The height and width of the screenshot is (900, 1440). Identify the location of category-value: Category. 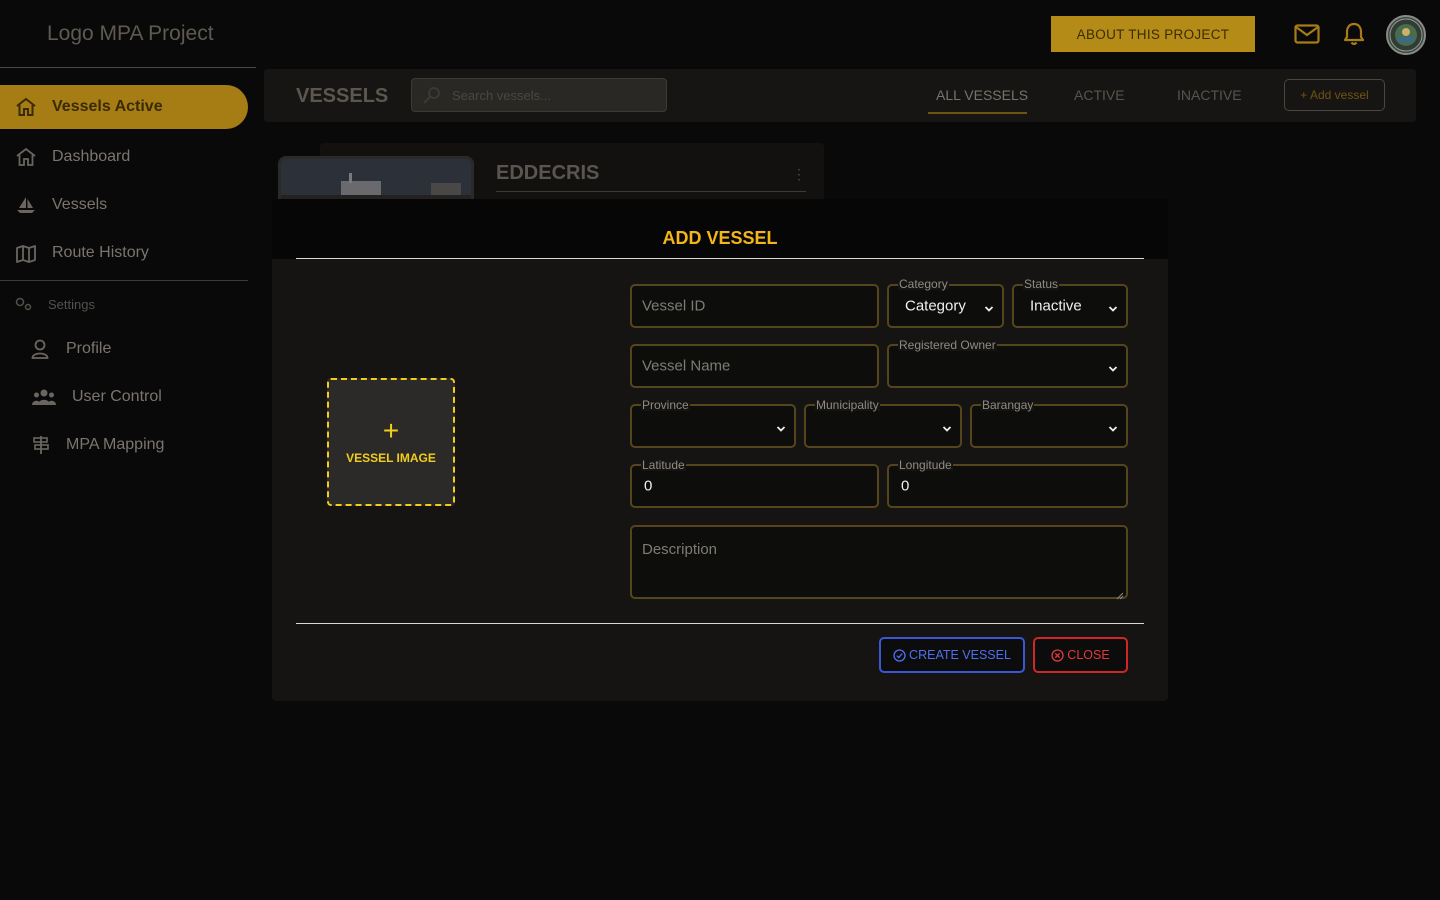
(935, 306).